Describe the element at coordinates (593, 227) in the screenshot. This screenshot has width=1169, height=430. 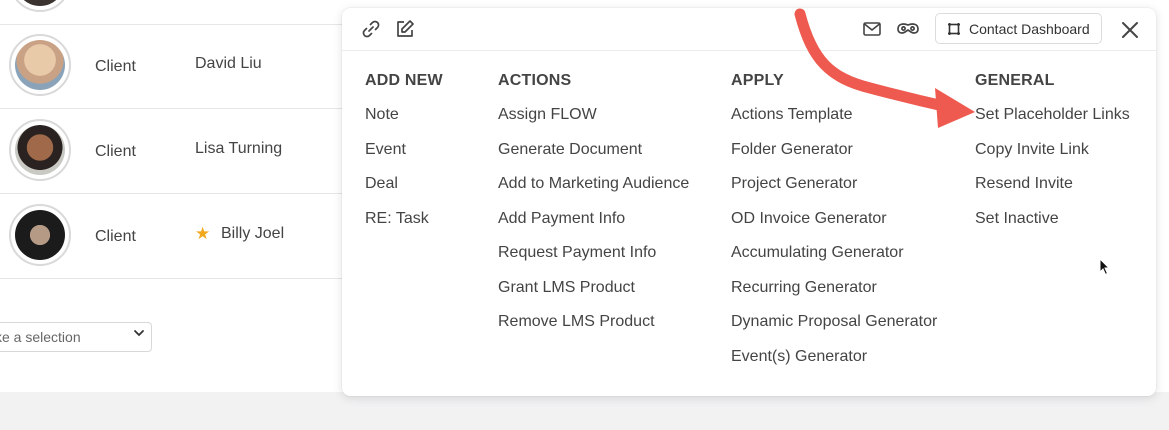
I see `menu-item-add-payment-info: Add Payment Info` at that location.